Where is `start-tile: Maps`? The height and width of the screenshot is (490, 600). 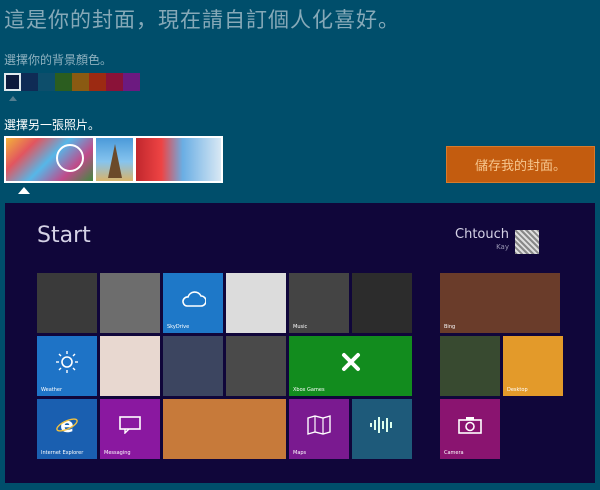
start-tile: Maps is located at coordinates (319, 429).